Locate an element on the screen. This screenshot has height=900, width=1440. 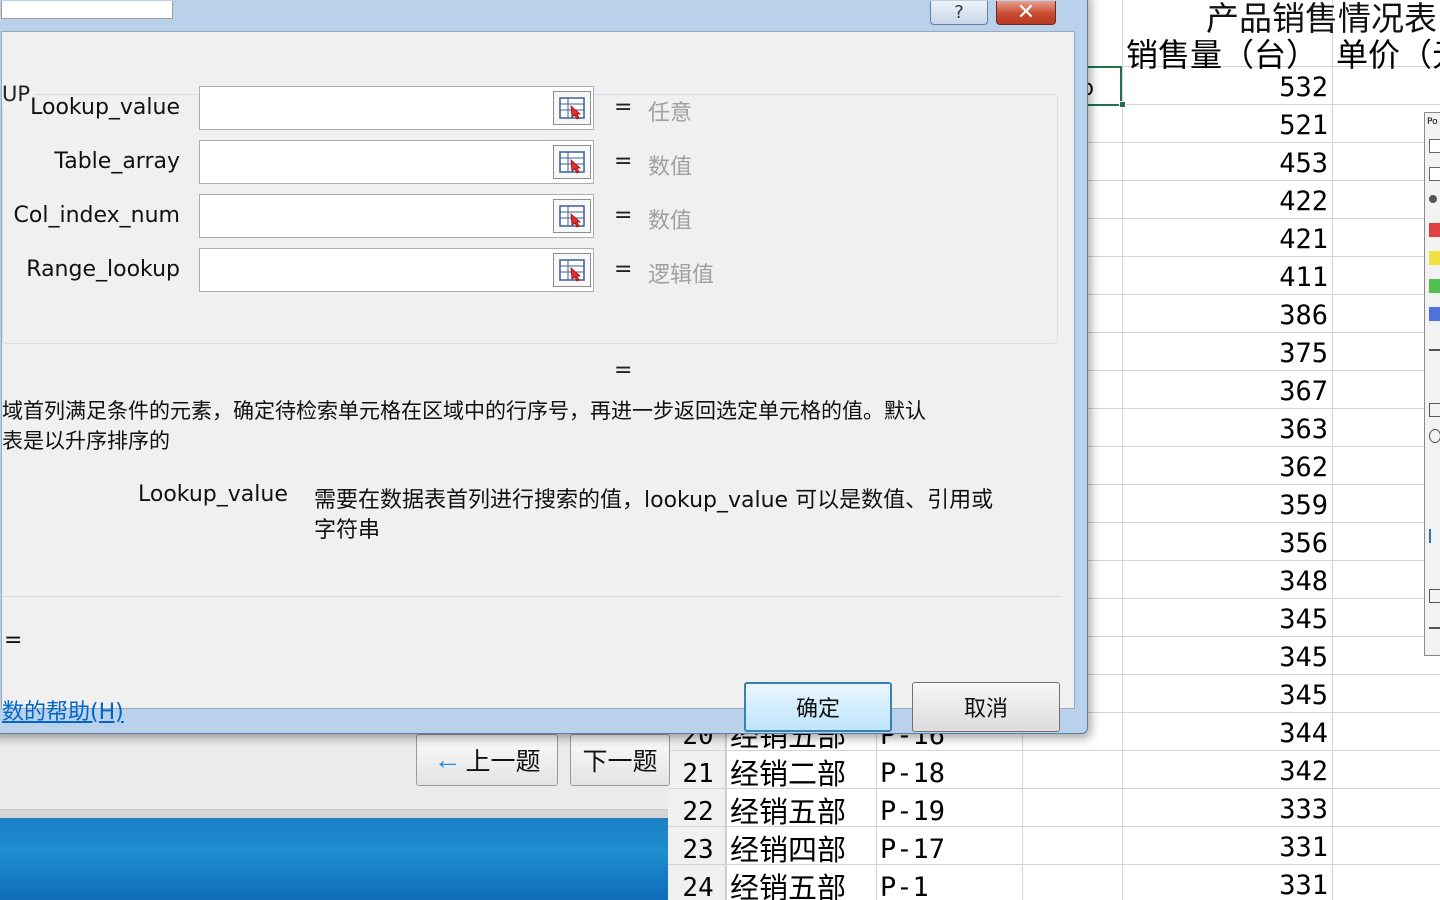
product-cell: P-17 is located at coordinates (912, 850).